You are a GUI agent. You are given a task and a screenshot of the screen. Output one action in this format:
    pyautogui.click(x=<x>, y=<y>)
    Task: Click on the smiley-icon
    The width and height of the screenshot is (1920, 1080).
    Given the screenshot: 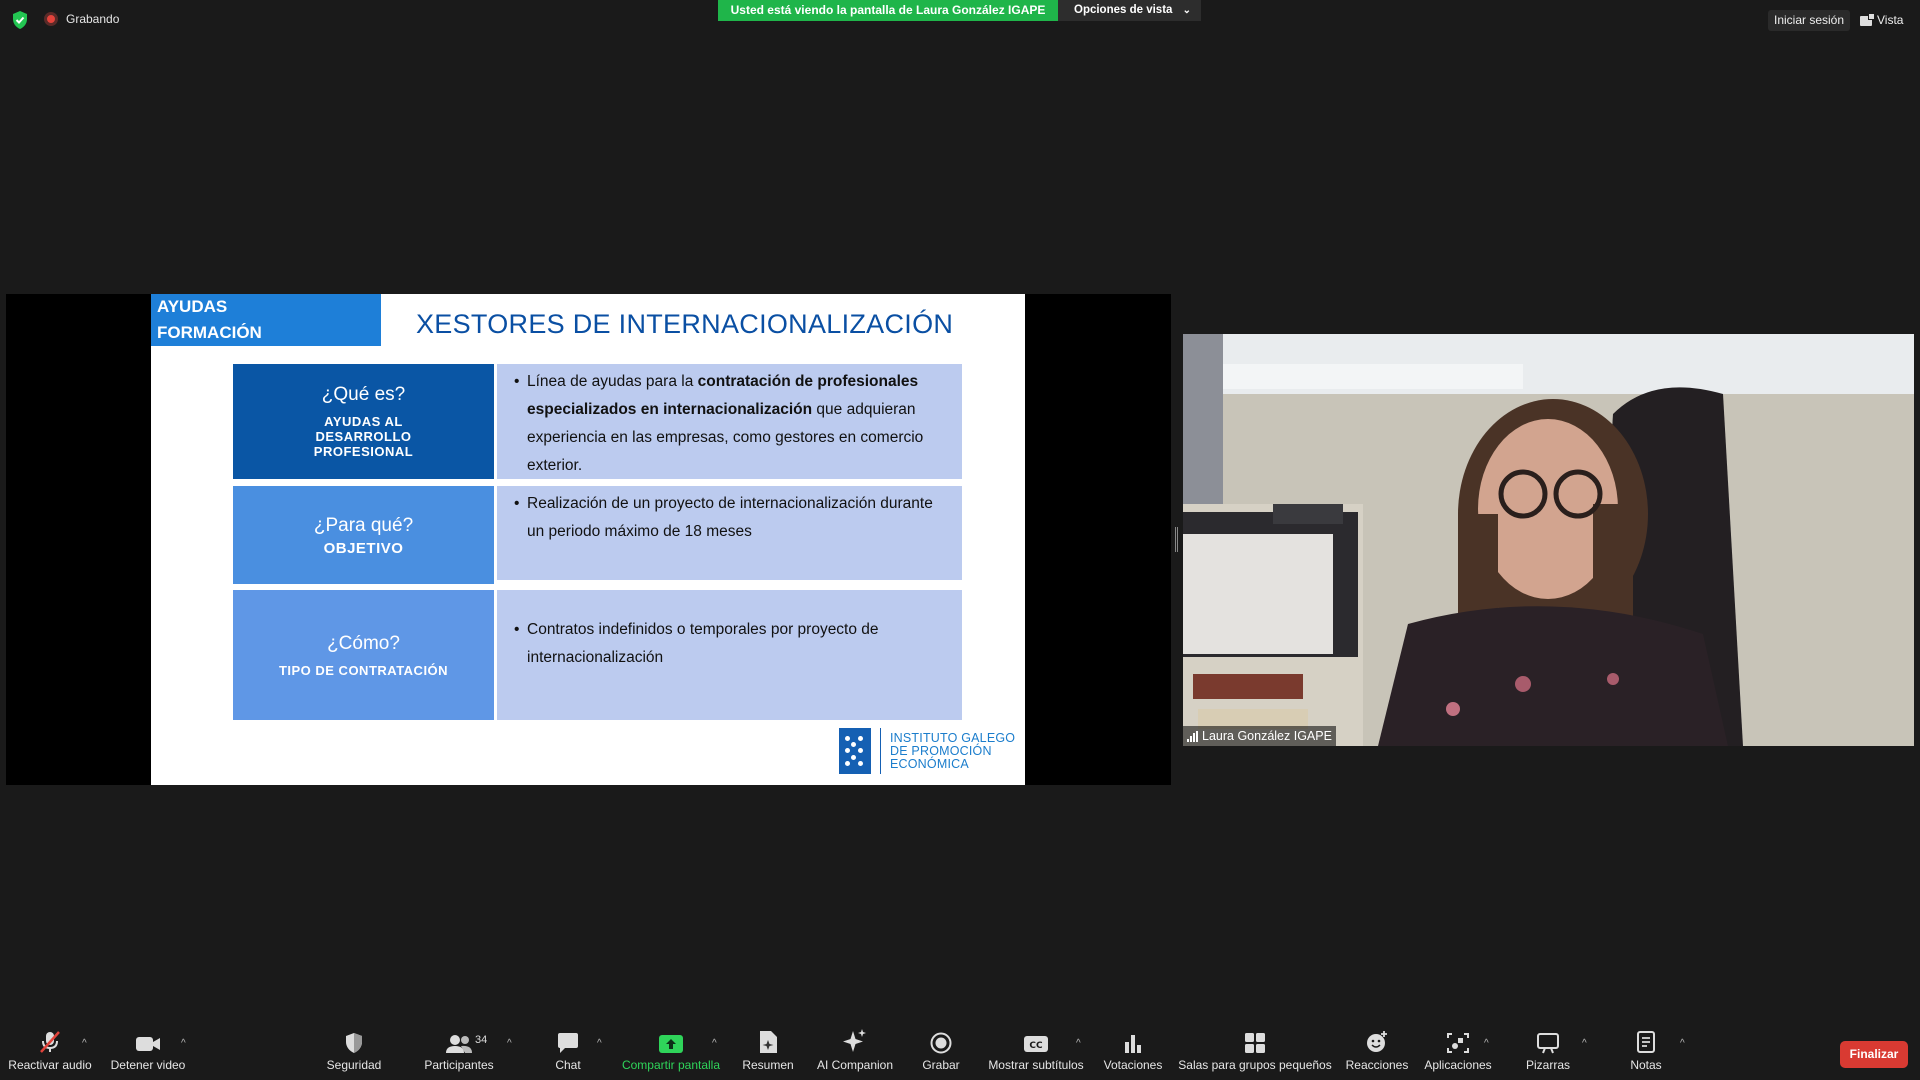 What is the action you would take?
    pyautogui.click(x=1377, y=1039)
    